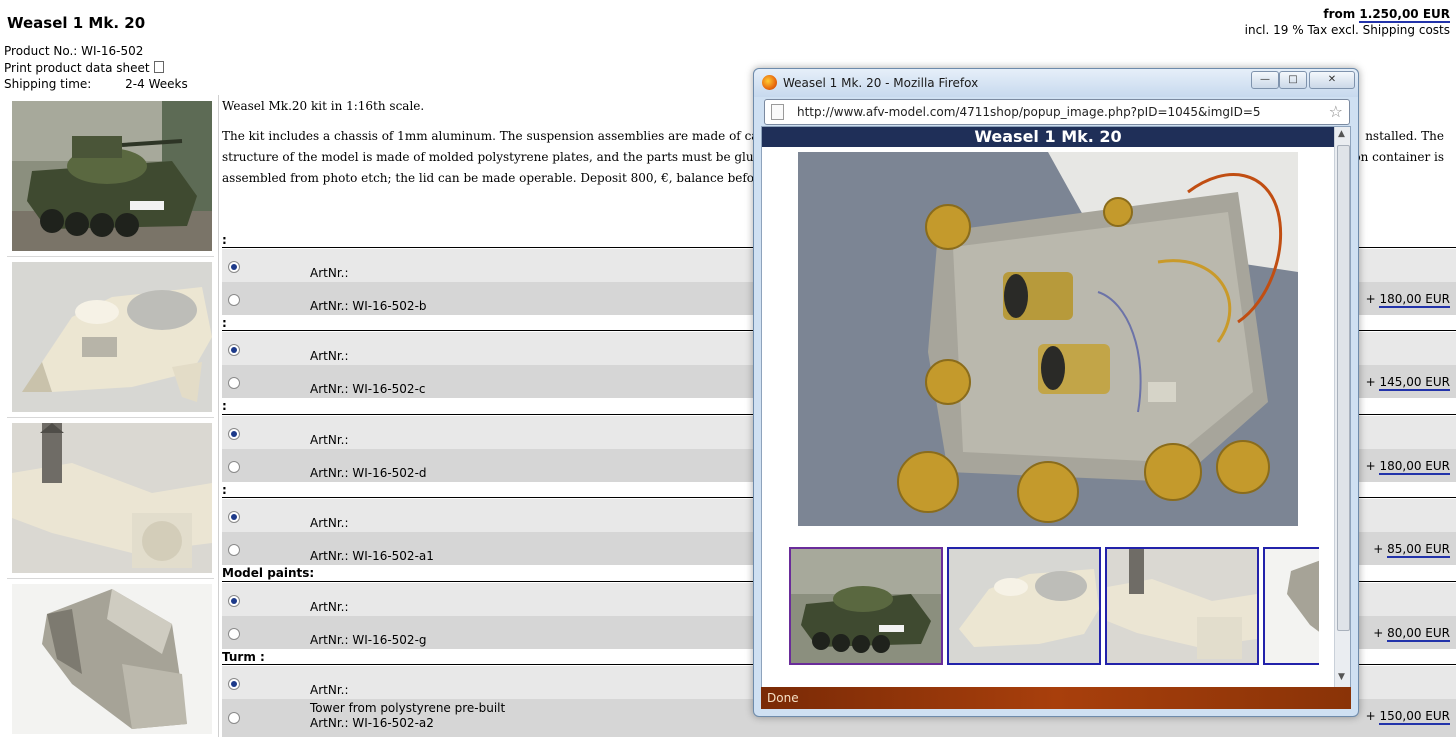  What do you see at coordinates (1024, 606) in the screenshot?
I see `popup-thumbnail-hull` at bounding box center [1024, 606].